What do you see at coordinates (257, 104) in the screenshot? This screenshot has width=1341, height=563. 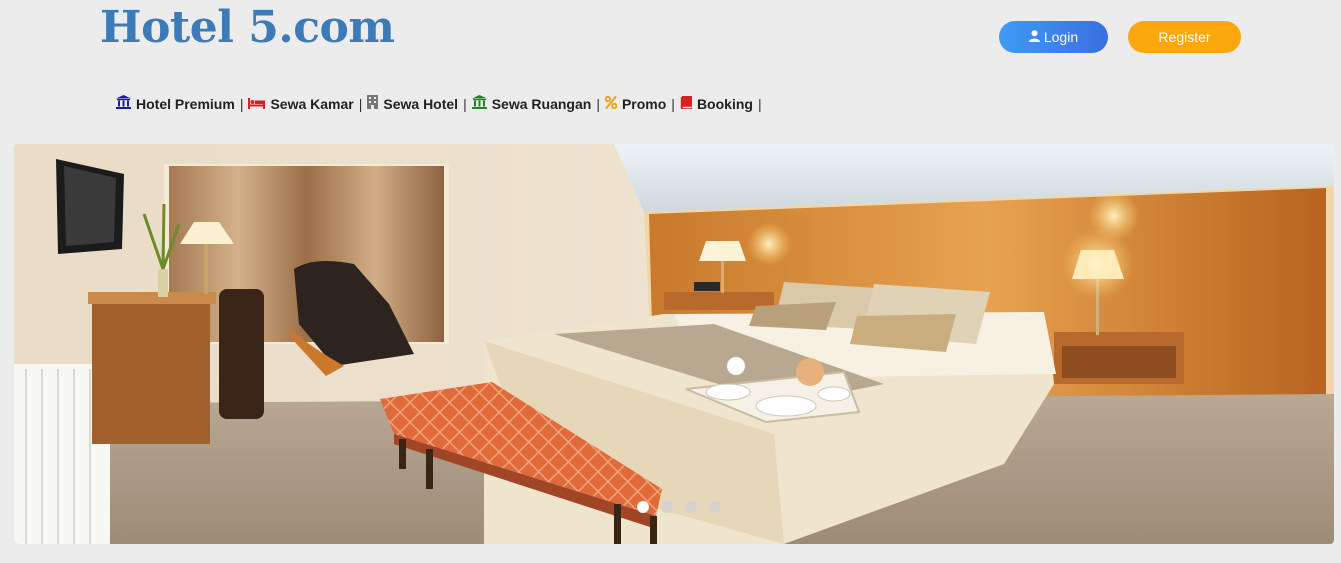 I see `bed-icon` at bounding box center [257, 104].